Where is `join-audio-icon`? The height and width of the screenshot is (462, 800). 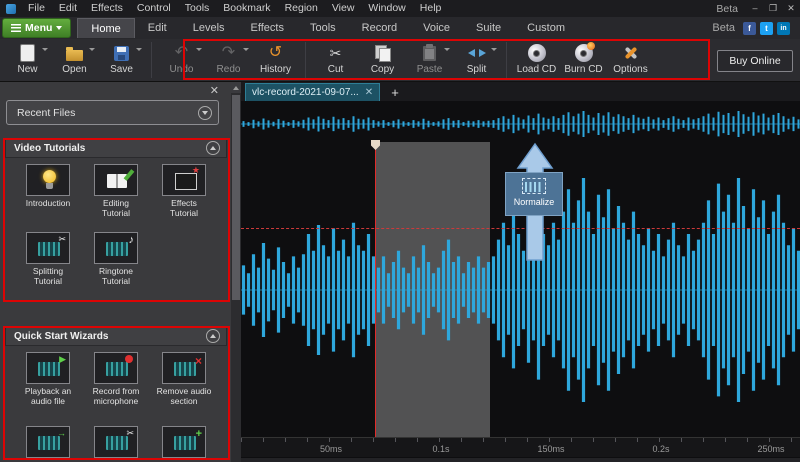 join-audio-icon is located at coordinates (48, 442).